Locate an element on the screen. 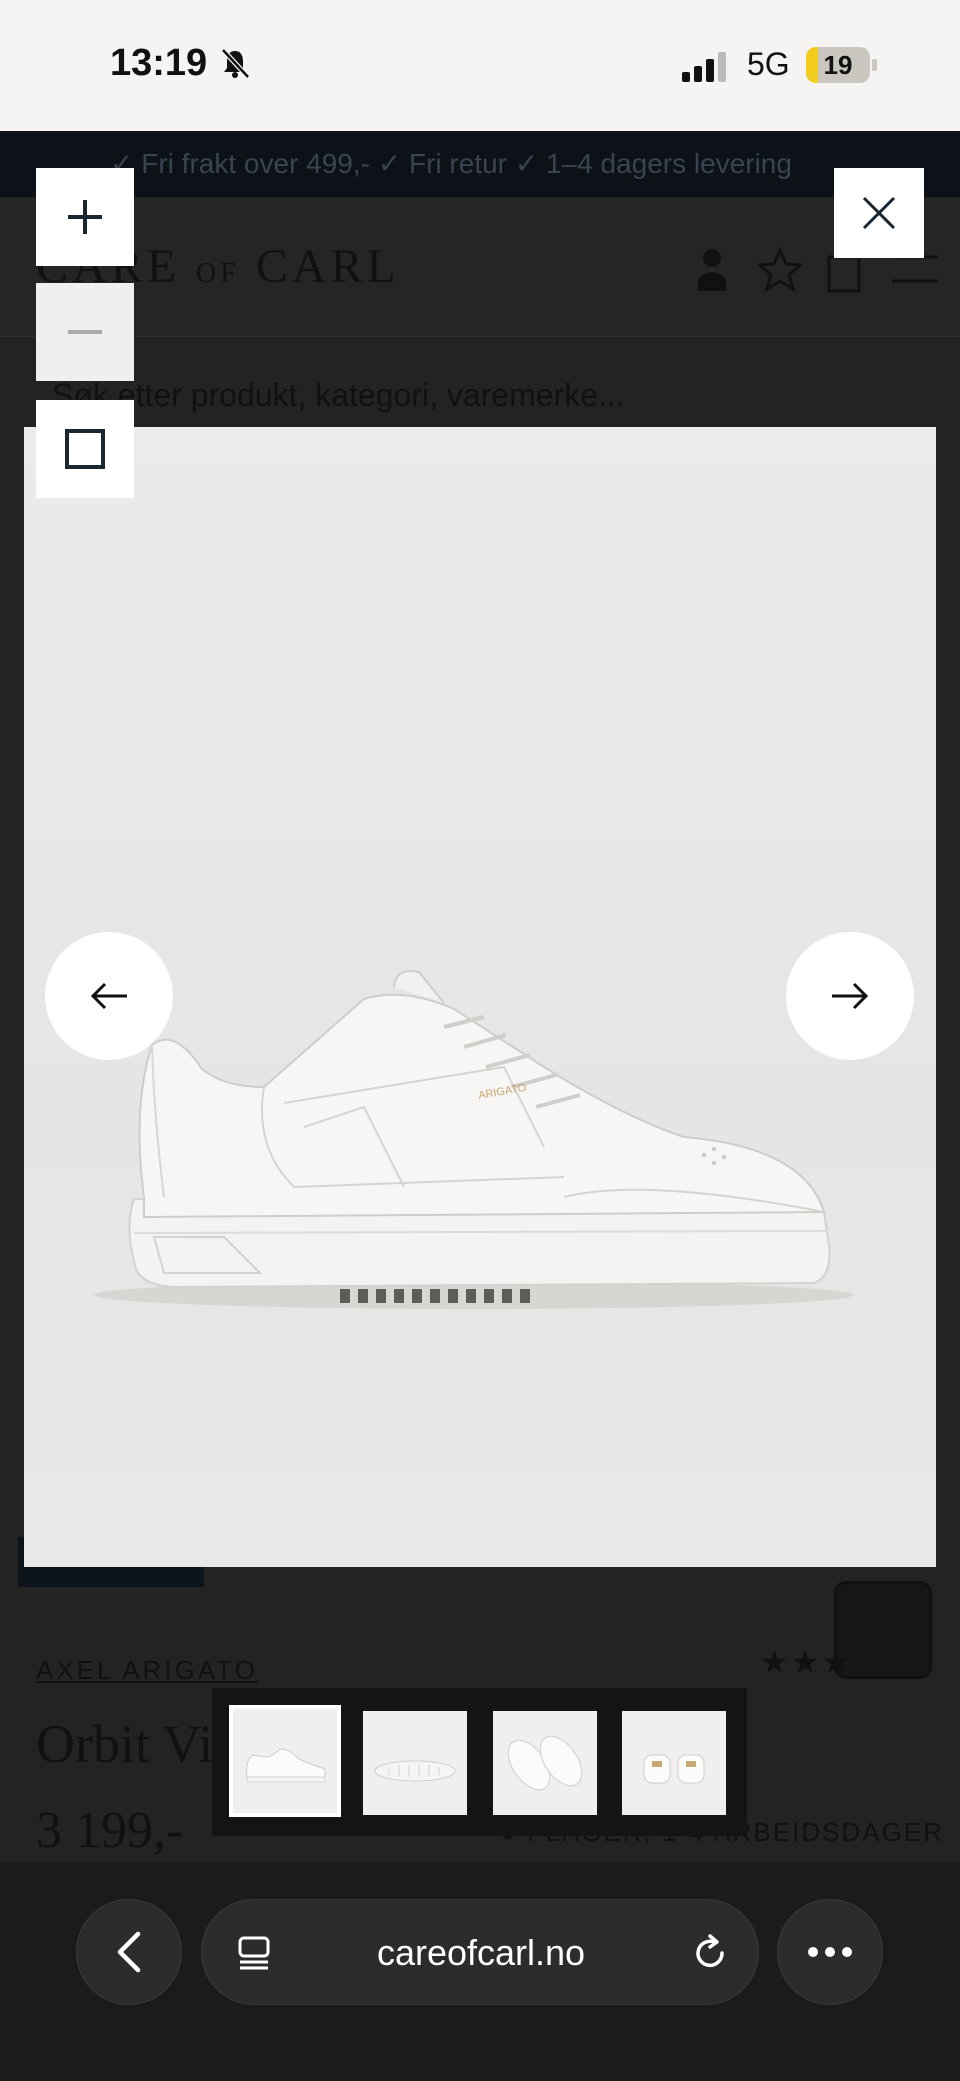  url-text: careofcarl.no is located at coordinates (481, 1952).